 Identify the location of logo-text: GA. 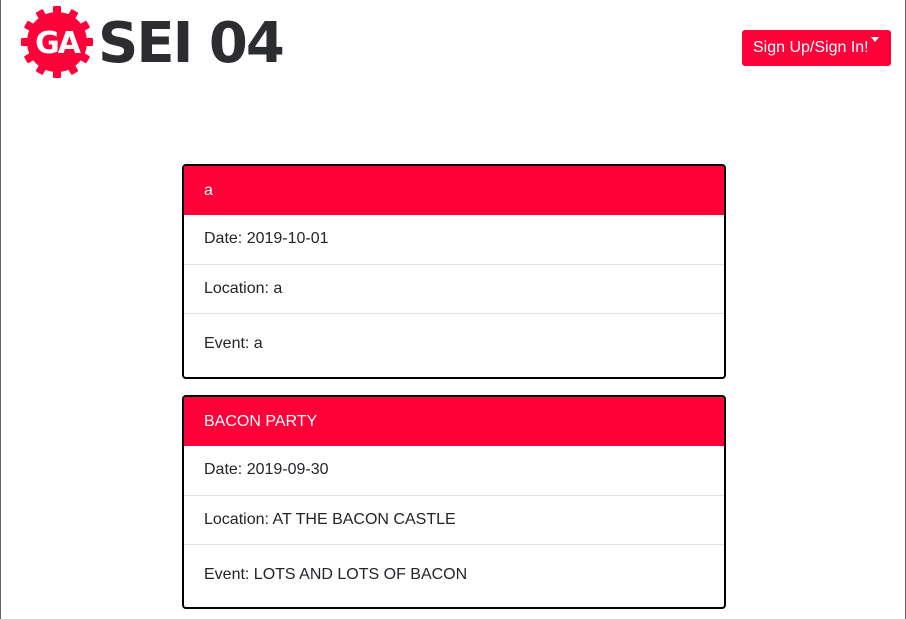
(58, 43).